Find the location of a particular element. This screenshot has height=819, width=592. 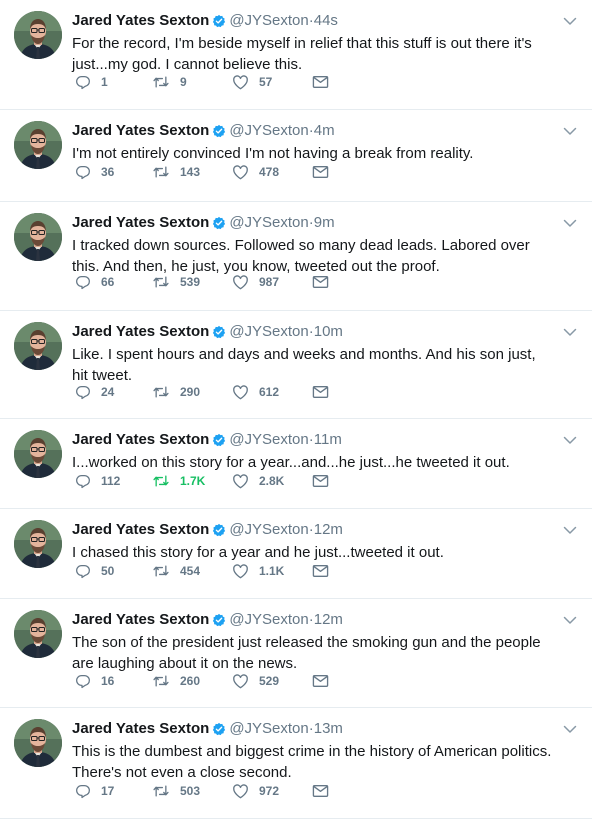

retweet-button: 260 is located at coordinates (192, 681).